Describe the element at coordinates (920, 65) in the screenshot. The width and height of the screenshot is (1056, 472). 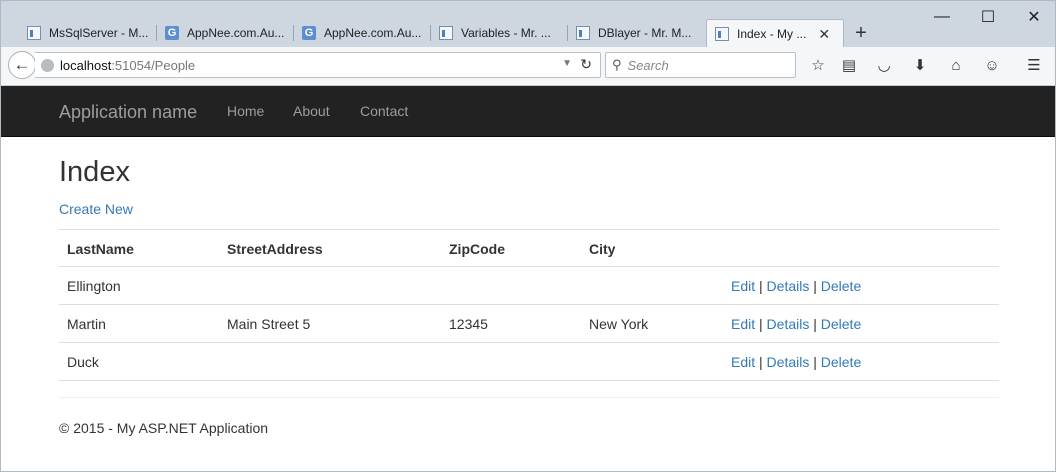
I see `download-icon: ⬇` at that location.